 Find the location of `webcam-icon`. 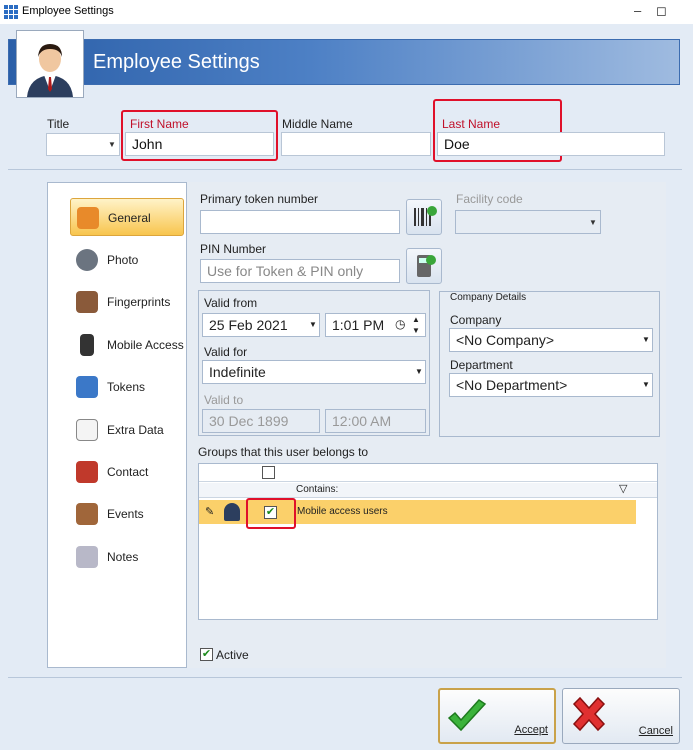

webcam-icon is located at coordinates (87, 260).